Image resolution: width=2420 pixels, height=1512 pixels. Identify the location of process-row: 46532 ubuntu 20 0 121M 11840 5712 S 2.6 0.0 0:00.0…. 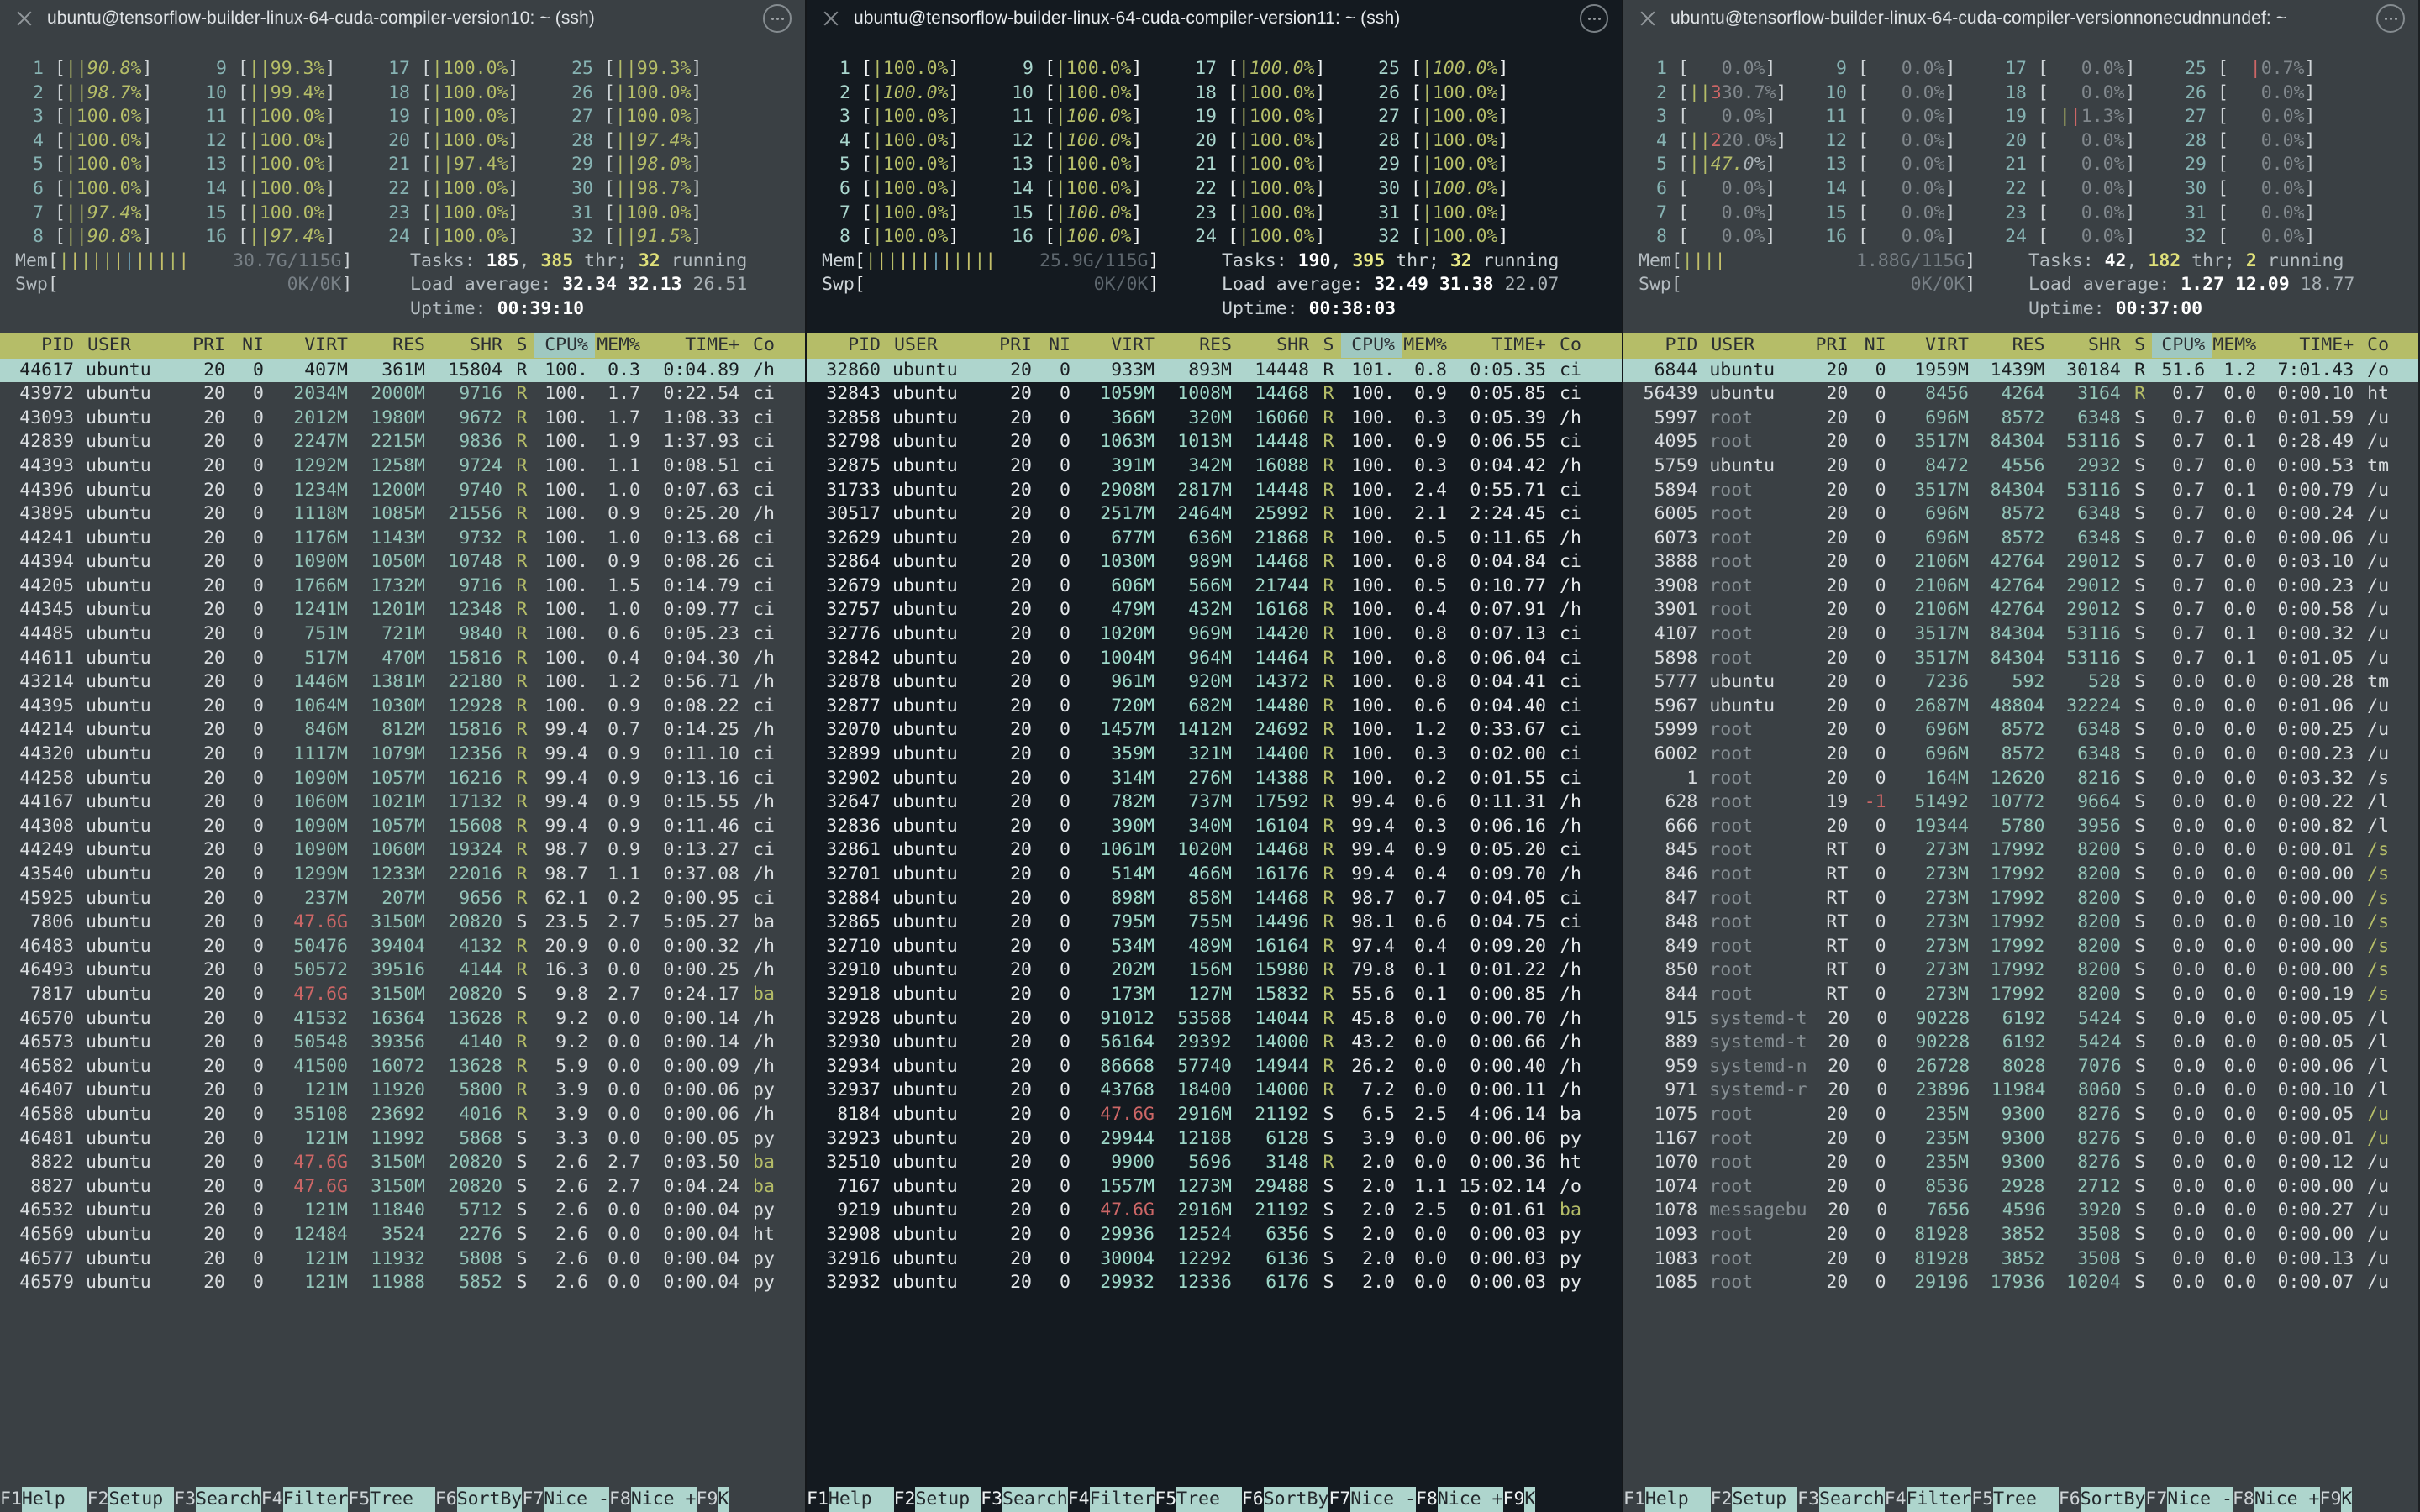
(402, 1211).